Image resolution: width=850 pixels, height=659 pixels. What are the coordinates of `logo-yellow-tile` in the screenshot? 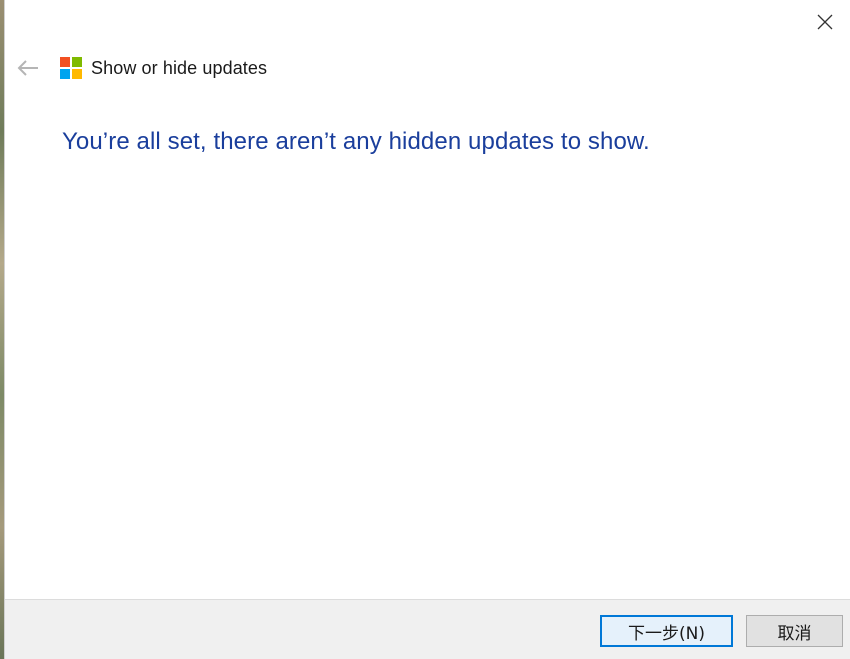 It's located at (77, 74).